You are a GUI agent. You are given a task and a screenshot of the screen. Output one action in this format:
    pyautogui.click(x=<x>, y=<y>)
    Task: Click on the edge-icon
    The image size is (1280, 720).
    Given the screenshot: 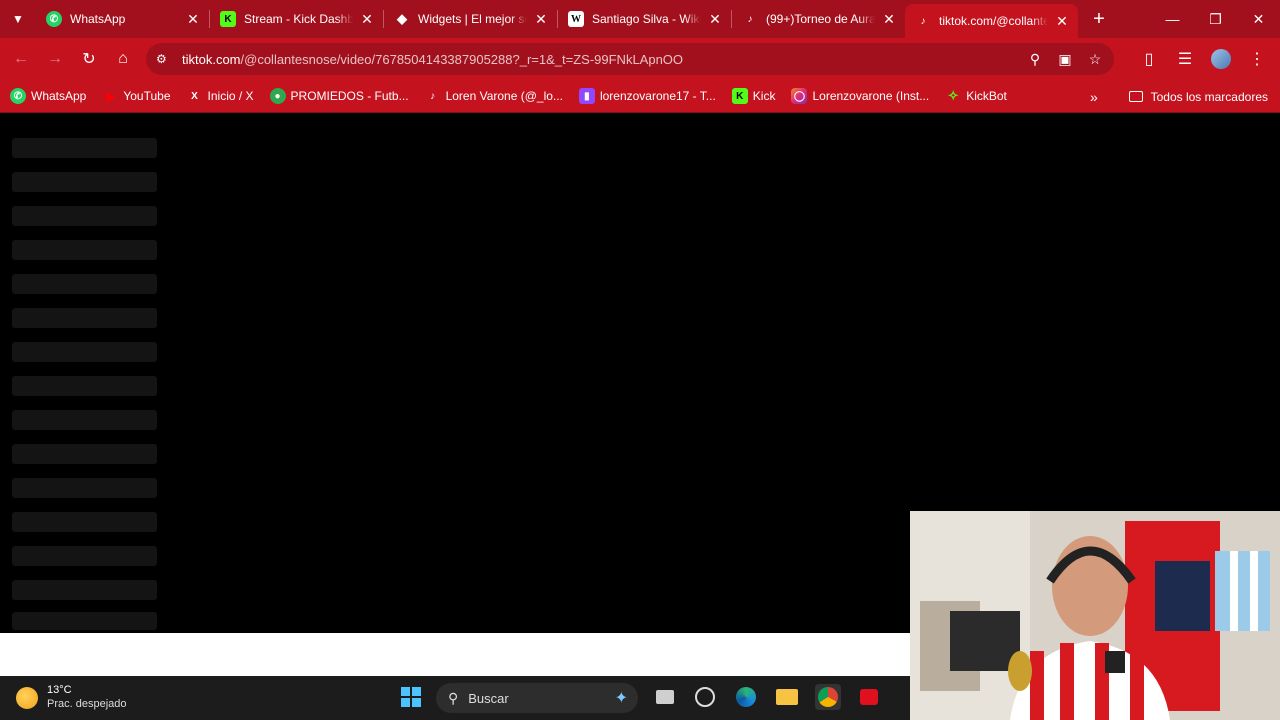 What is the action you would take?
    pyautogui.click(x=746, y=697)
    